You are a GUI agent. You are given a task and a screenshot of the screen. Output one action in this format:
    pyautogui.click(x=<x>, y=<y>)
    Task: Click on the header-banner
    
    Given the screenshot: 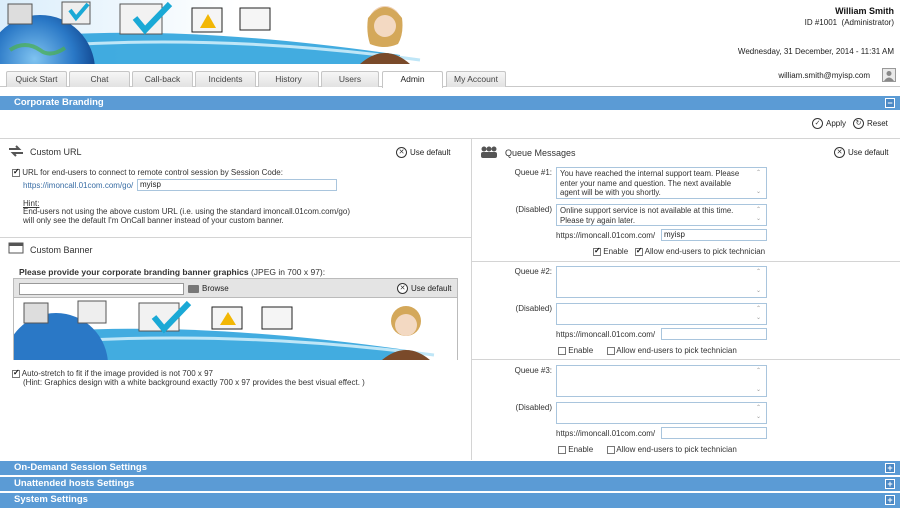 What is the action you would take?
    pyautogui.click(x=215, y=32)
    